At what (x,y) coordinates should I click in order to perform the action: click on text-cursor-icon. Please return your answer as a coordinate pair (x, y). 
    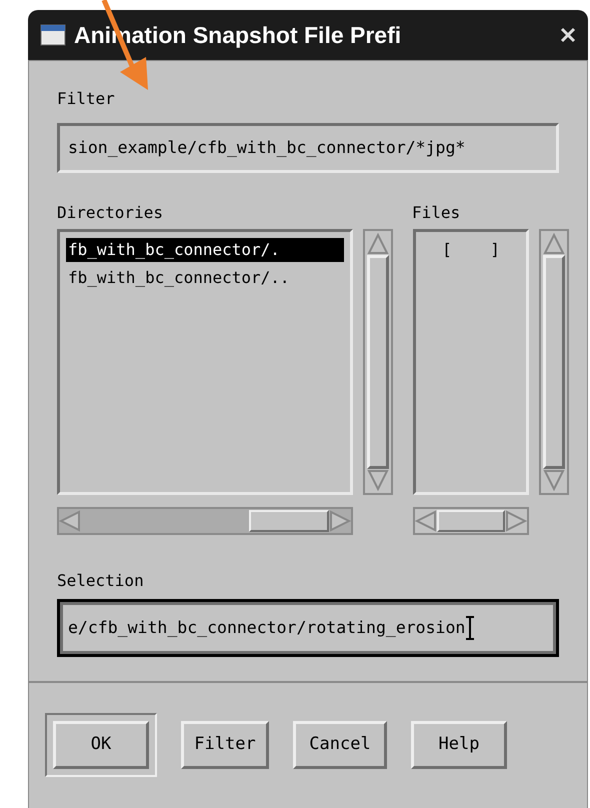
    Looking at the image, I should click on (470, 628).